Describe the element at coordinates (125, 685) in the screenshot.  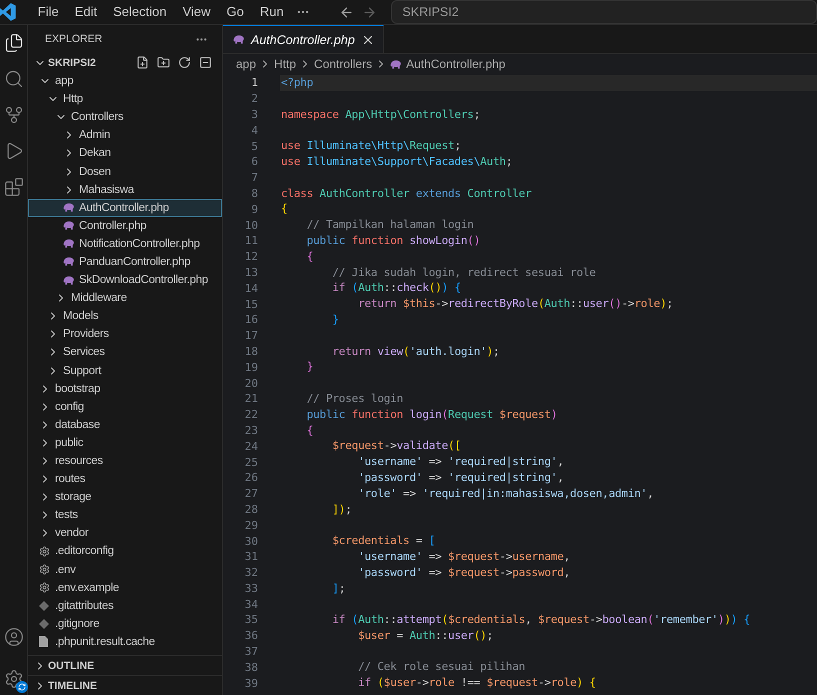
I see `section-header: TIMELINE` at that location.